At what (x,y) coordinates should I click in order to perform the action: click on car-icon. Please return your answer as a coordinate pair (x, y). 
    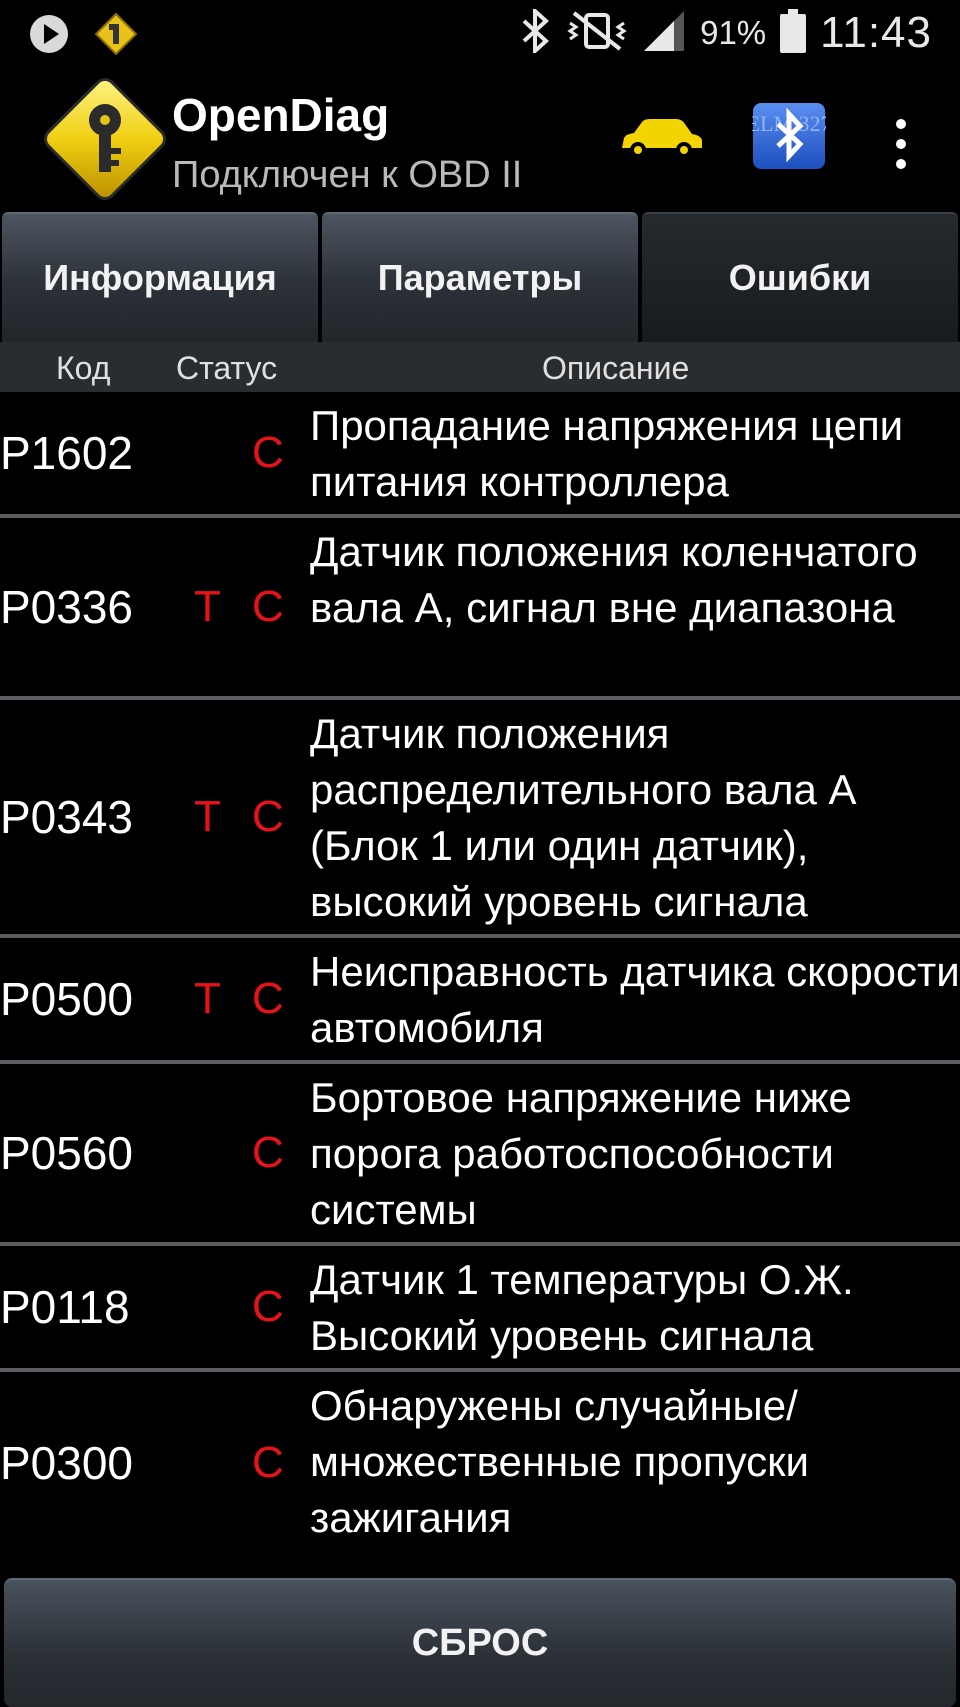
    Looking at the image, I should click on (661, 138).